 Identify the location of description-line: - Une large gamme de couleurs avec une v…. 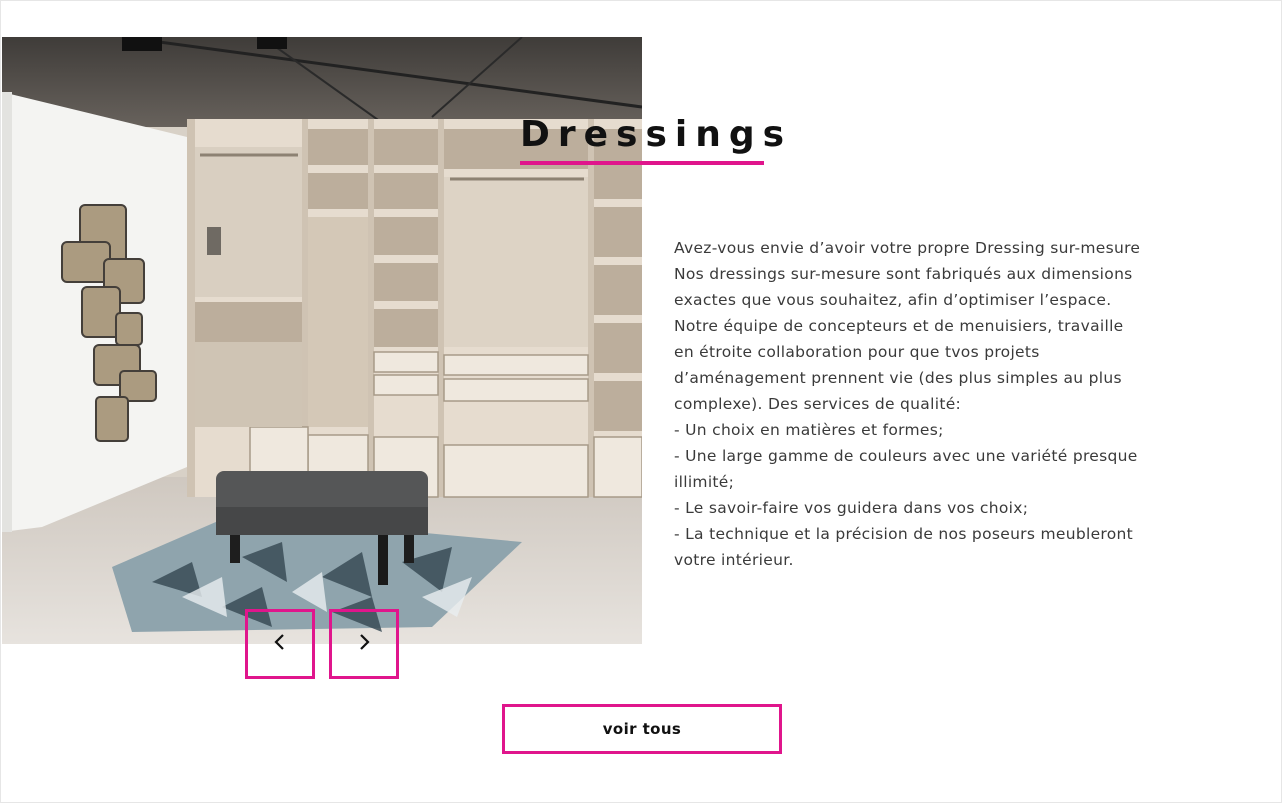
(906, 456).